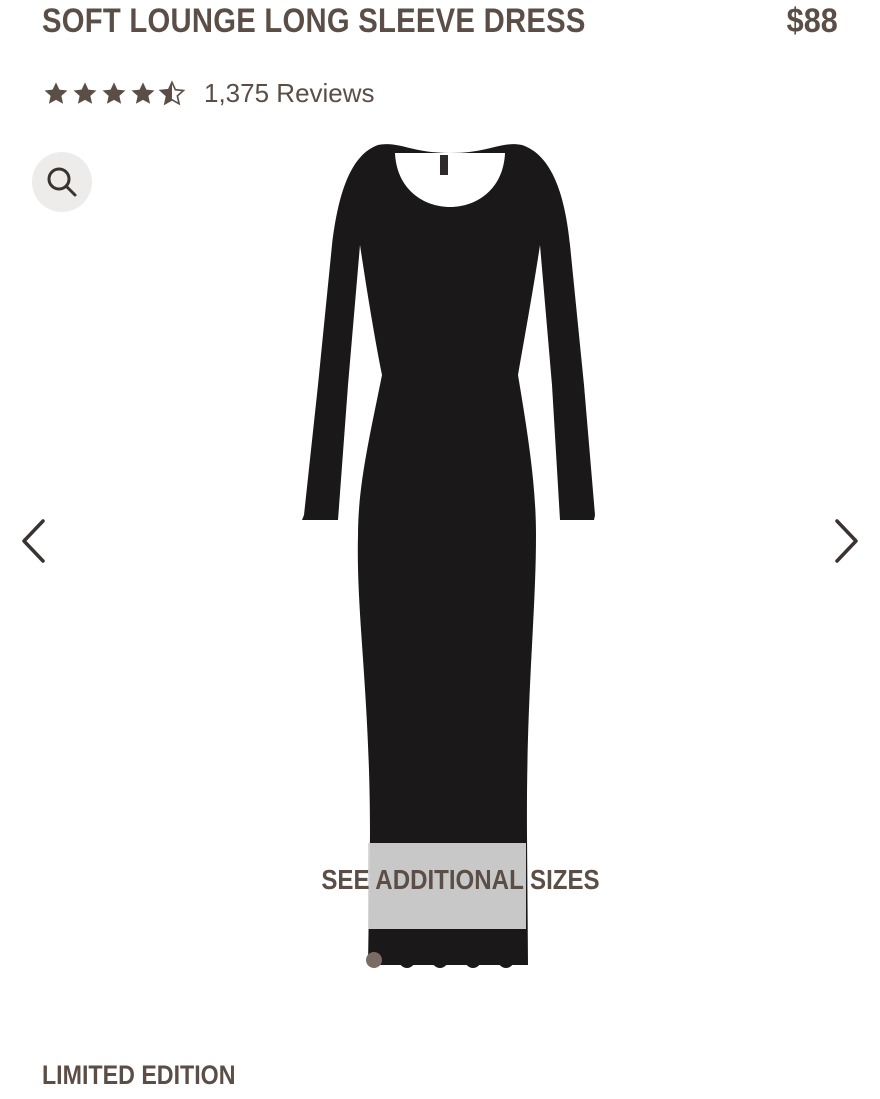  I want to click on previous-image-button, so click(34, 541).